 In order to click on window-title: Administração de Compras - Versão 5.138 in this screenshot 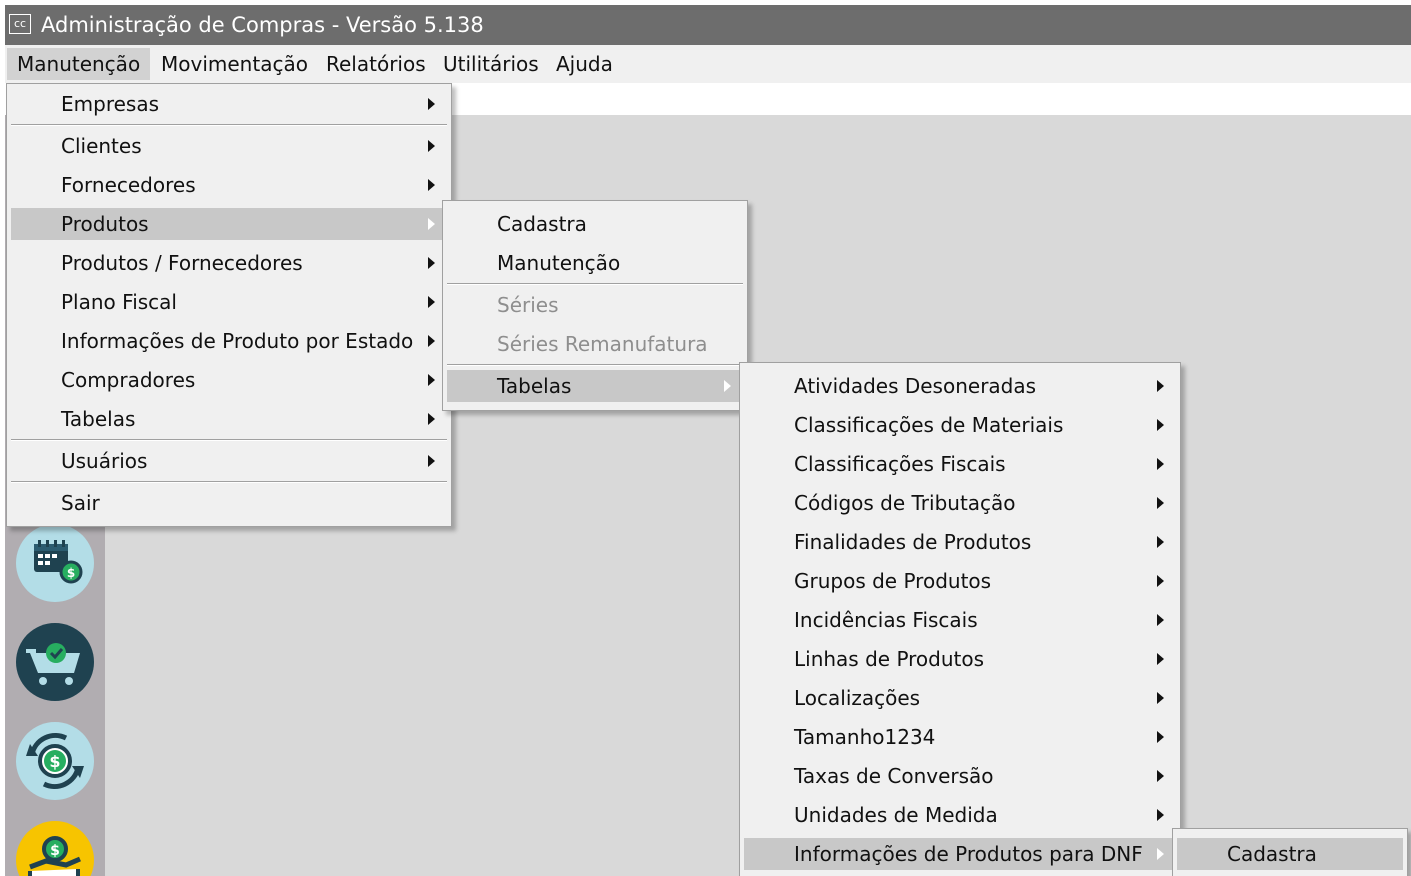, I will do `click(262, 25)`.